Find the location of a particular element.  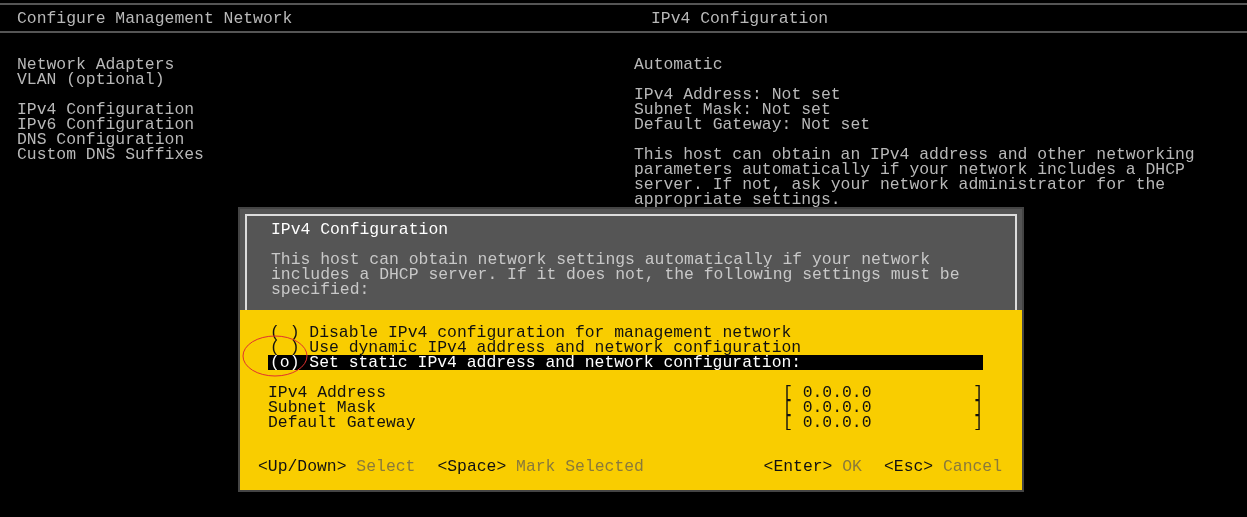

key-hint: <Space> Mark Selected is located at coordinates (540, 466).